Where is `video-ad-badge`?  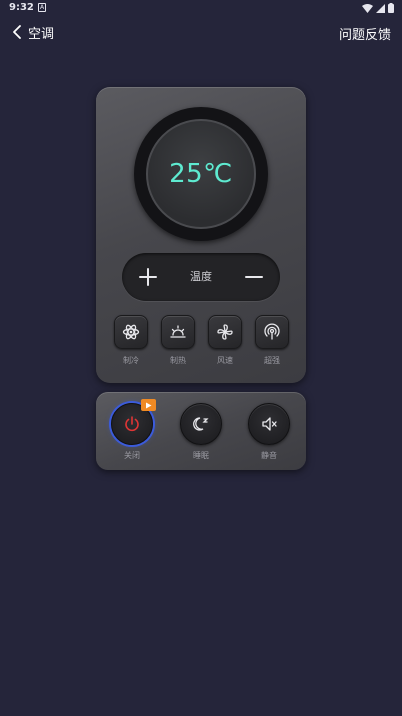 video-ad-badge is located at coordinates (148, 405).